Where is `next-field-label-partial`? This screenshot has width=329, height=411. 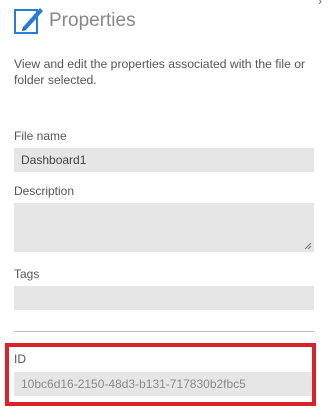
next-field-label-partial is located at coordinates (34, 408).